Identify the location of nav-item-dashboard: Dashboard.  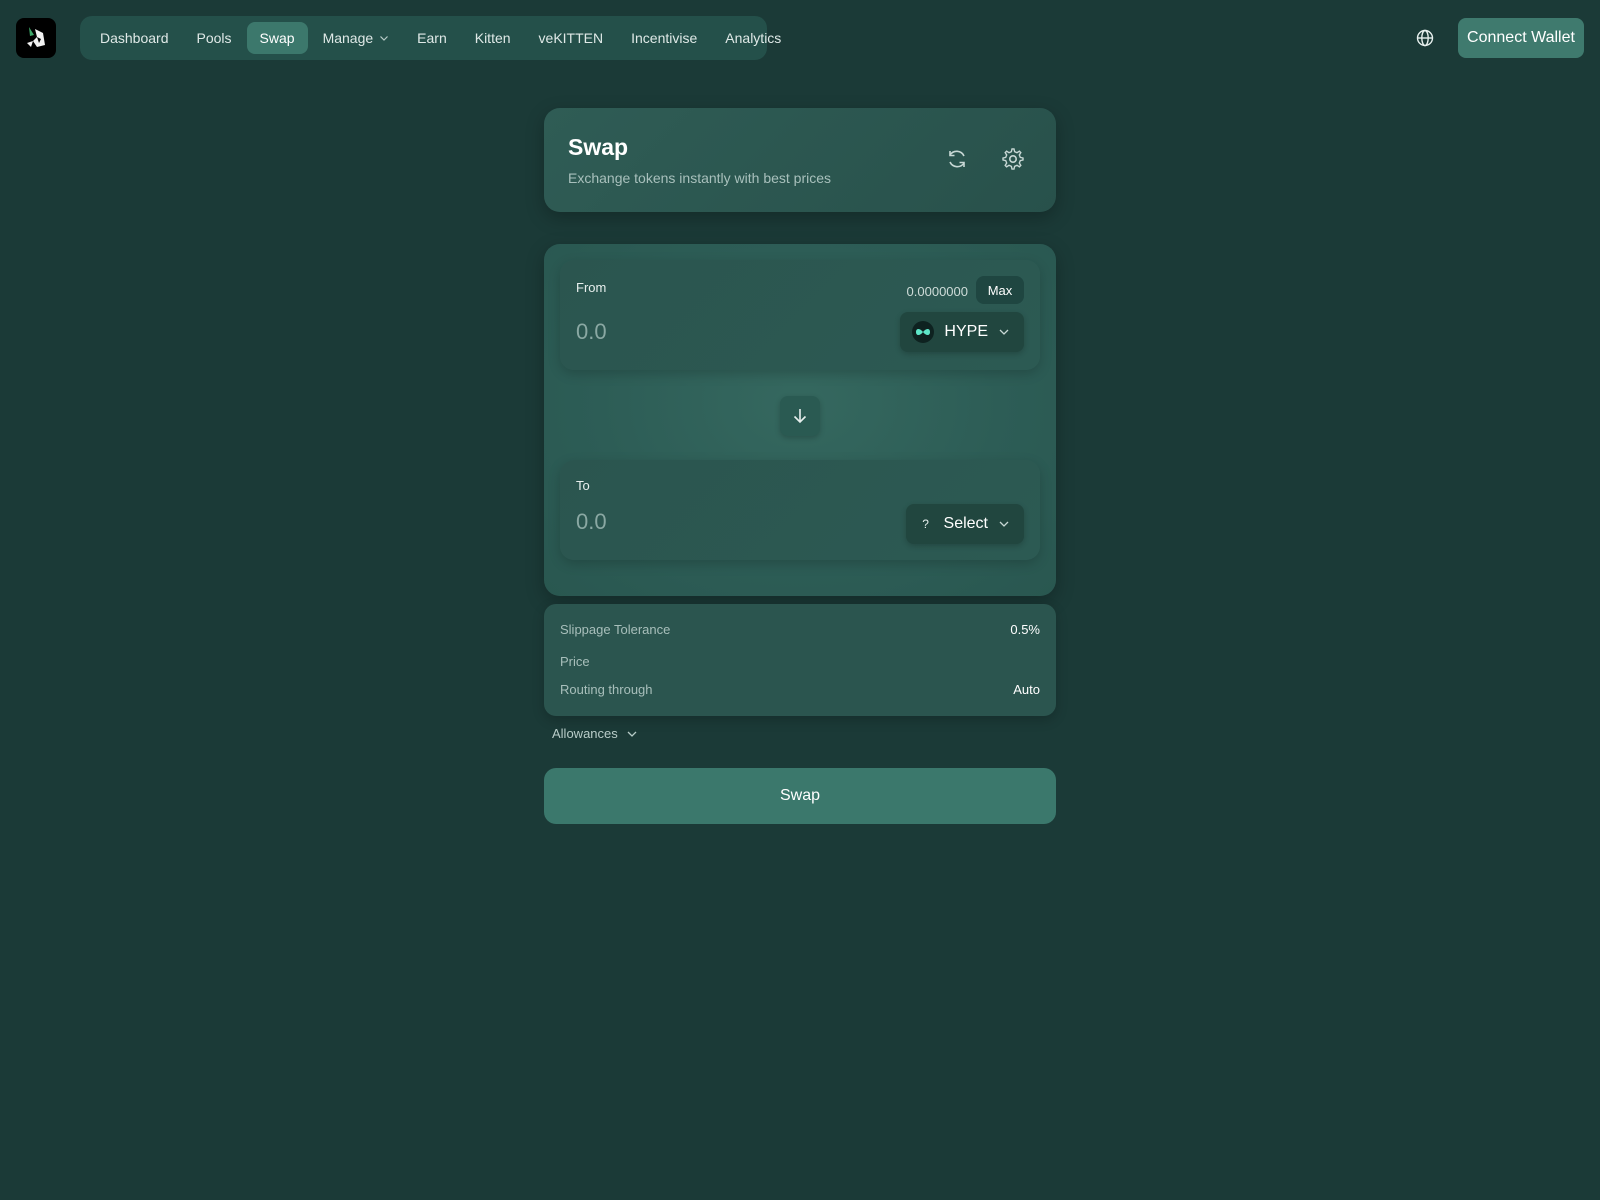
(134, 38).